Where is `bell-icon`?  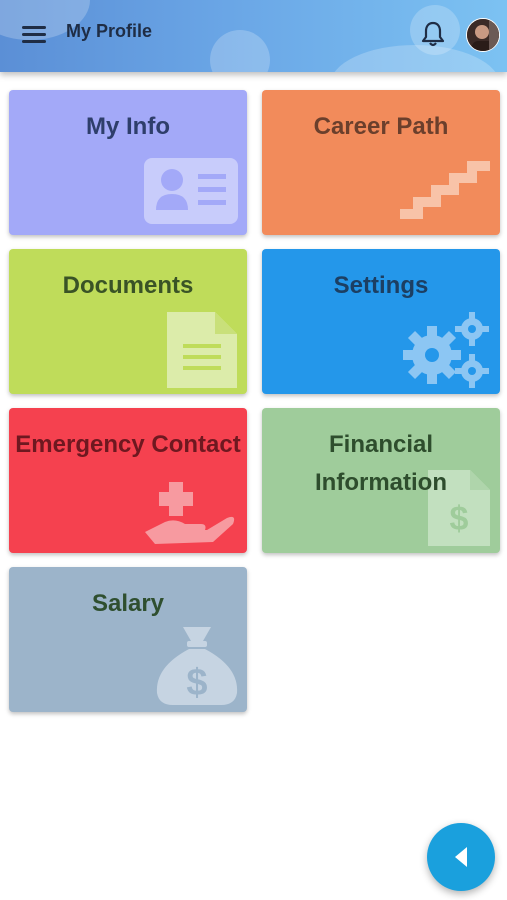 bell-icon is located at coordinates (433, 34).